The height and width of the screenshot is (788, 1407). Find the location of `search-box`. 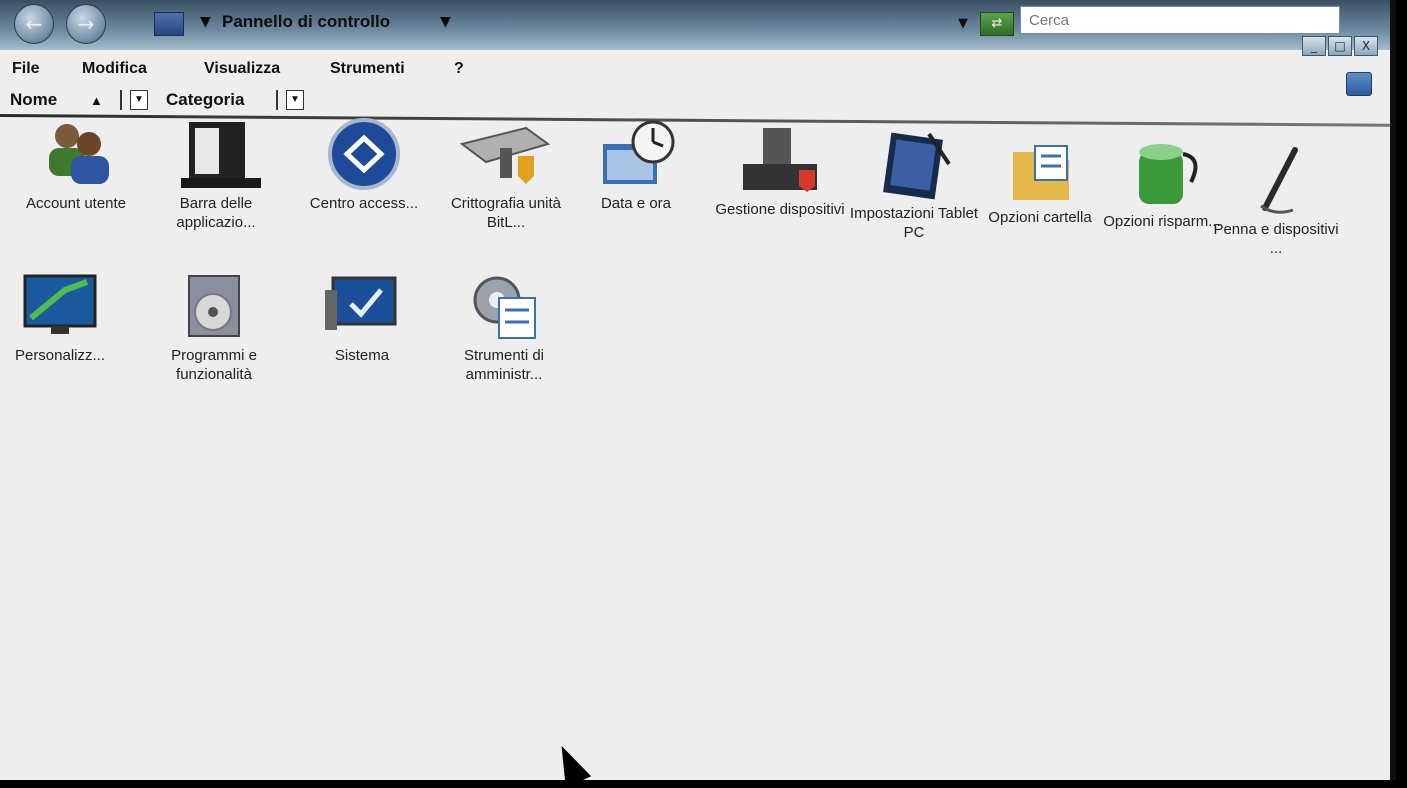

search-box is located at coordinates (1180, 20).